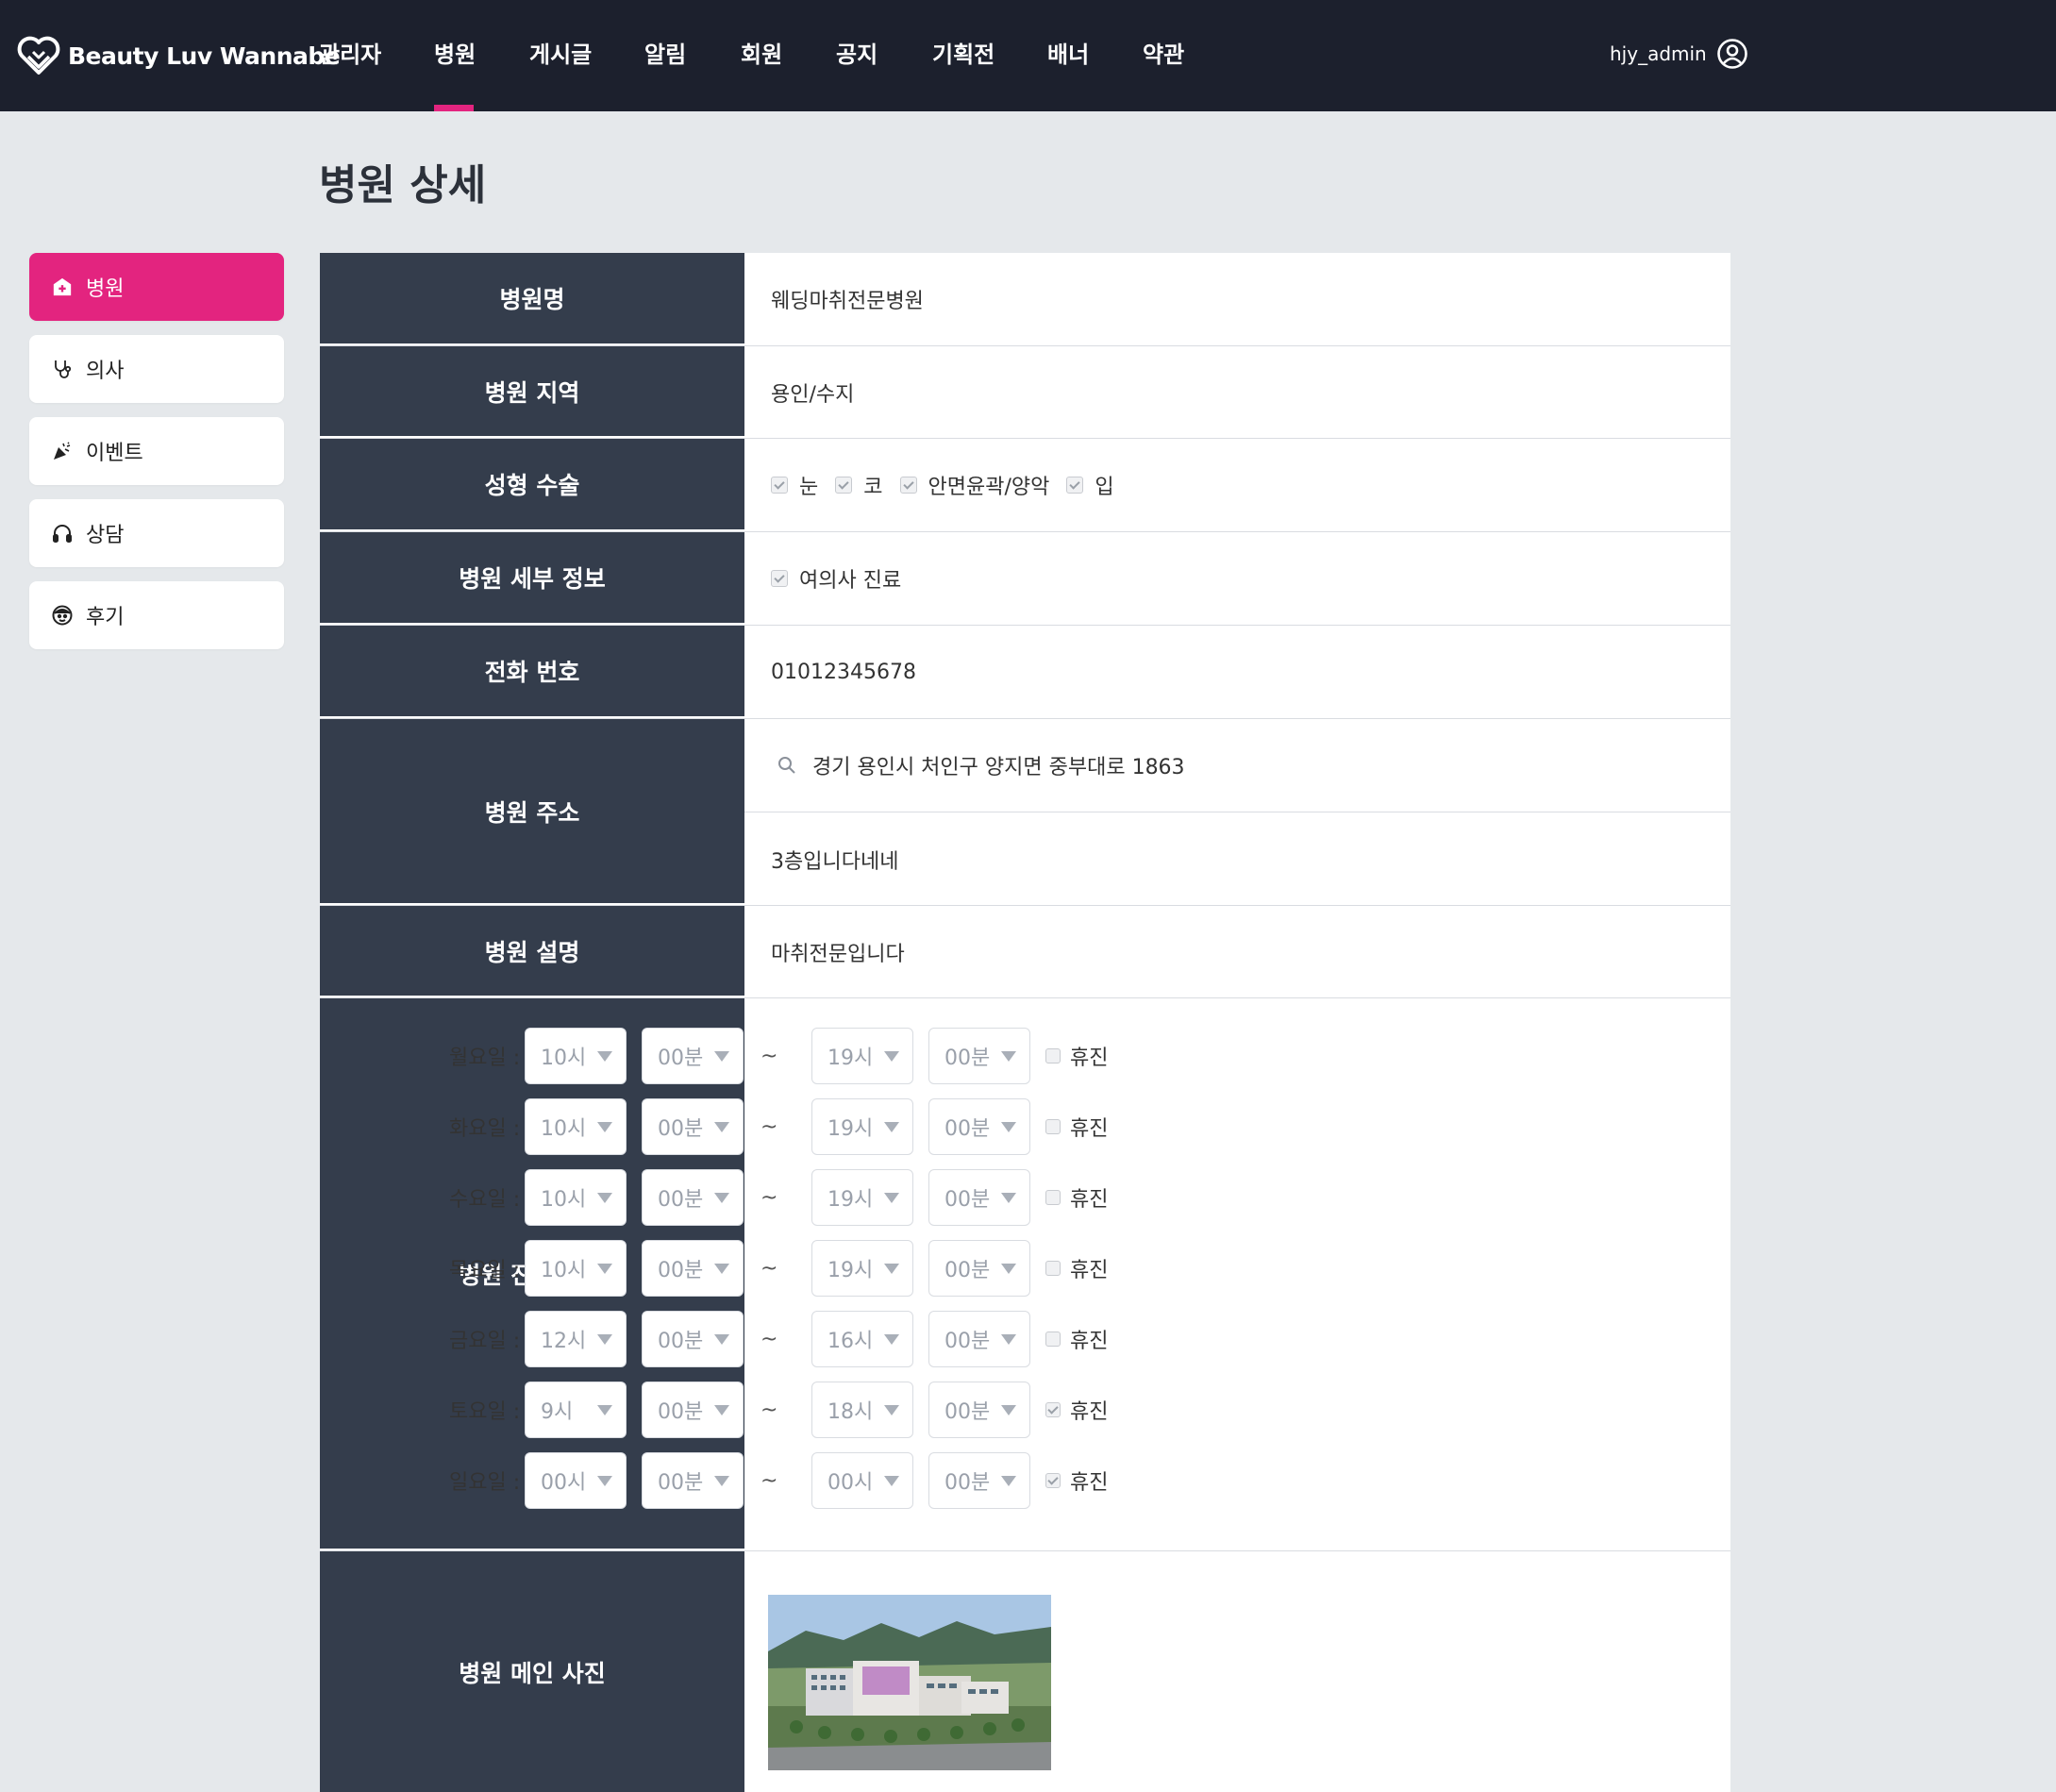 This screenshot has height=1792, width=2056. I want to click on address-search-field: 경기 용인시 처인구 양지면 중부대로 1863, so click(1237, 765).